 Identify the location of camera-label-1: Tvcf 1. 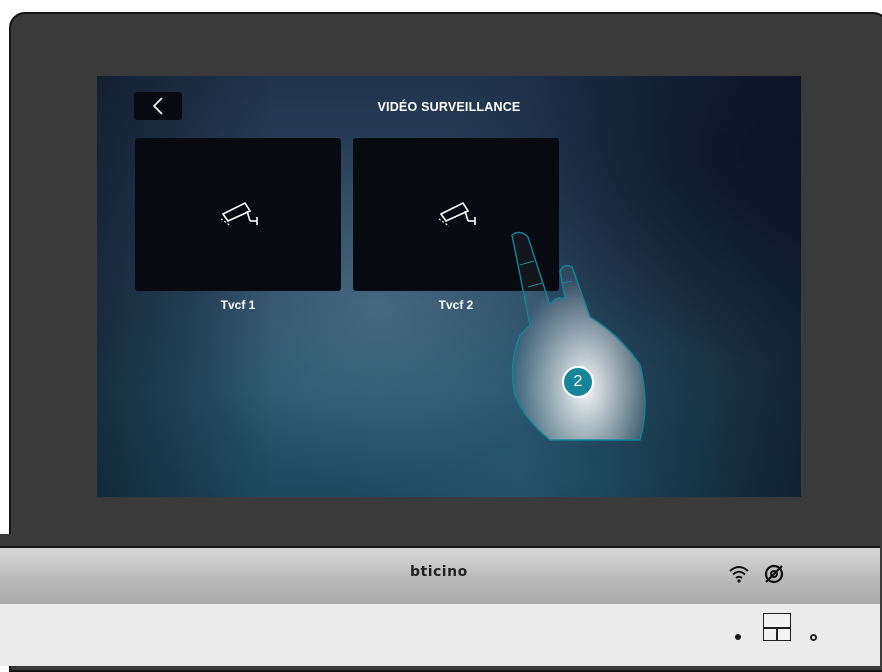
(238, 305).